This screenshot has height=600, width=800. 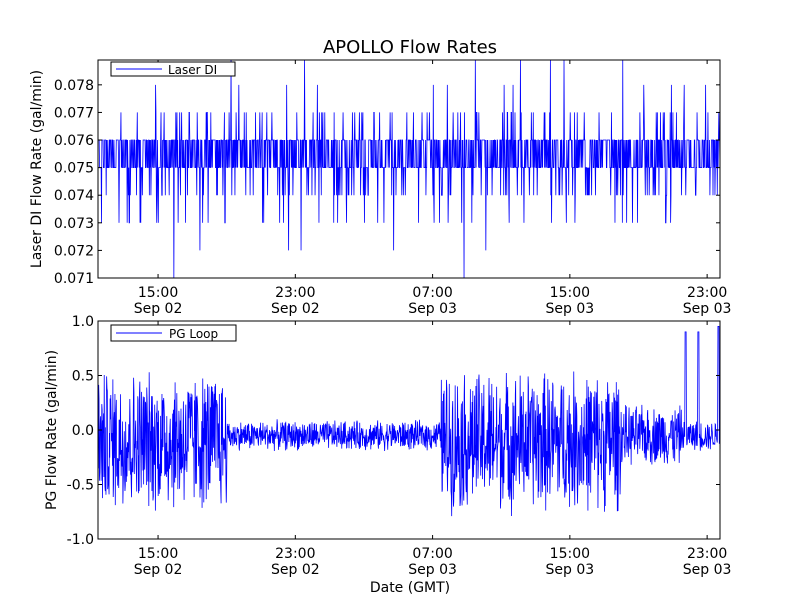 I want to click on top-y-tick-label: 0.073, so click(x=74, y=224).